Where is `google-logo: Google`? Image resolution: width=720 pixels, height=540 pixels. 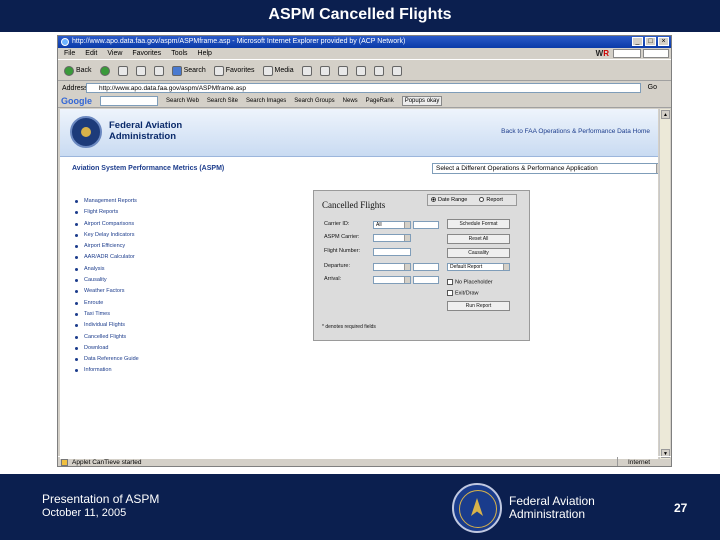
google-logo: Google is located at coordinates (76, 101).